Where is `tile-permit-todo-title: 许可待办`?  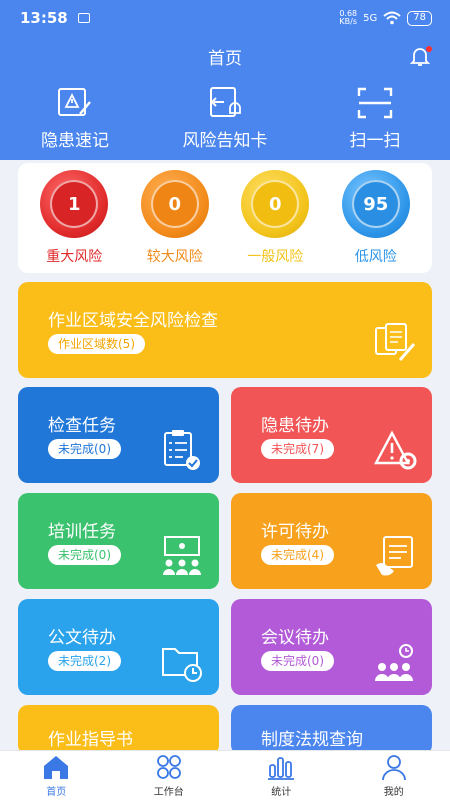
tile-permit-todo-title: 许可待办 is located at coordinates (295, 532).